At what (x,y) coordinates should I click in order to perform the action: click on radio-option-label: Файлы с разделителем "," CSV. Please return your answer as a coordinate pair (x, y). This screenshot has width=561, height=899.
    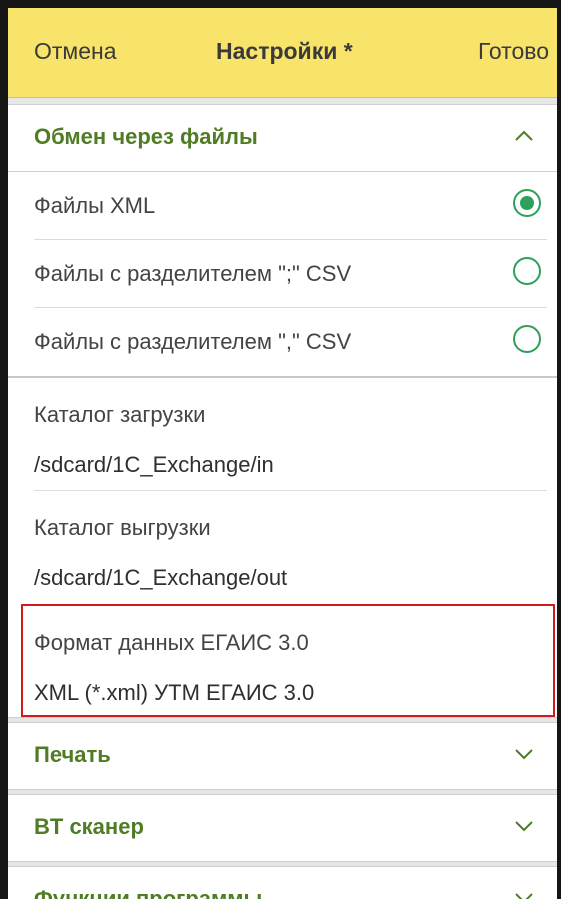
    Looking at the image, I should click on (193, 341).